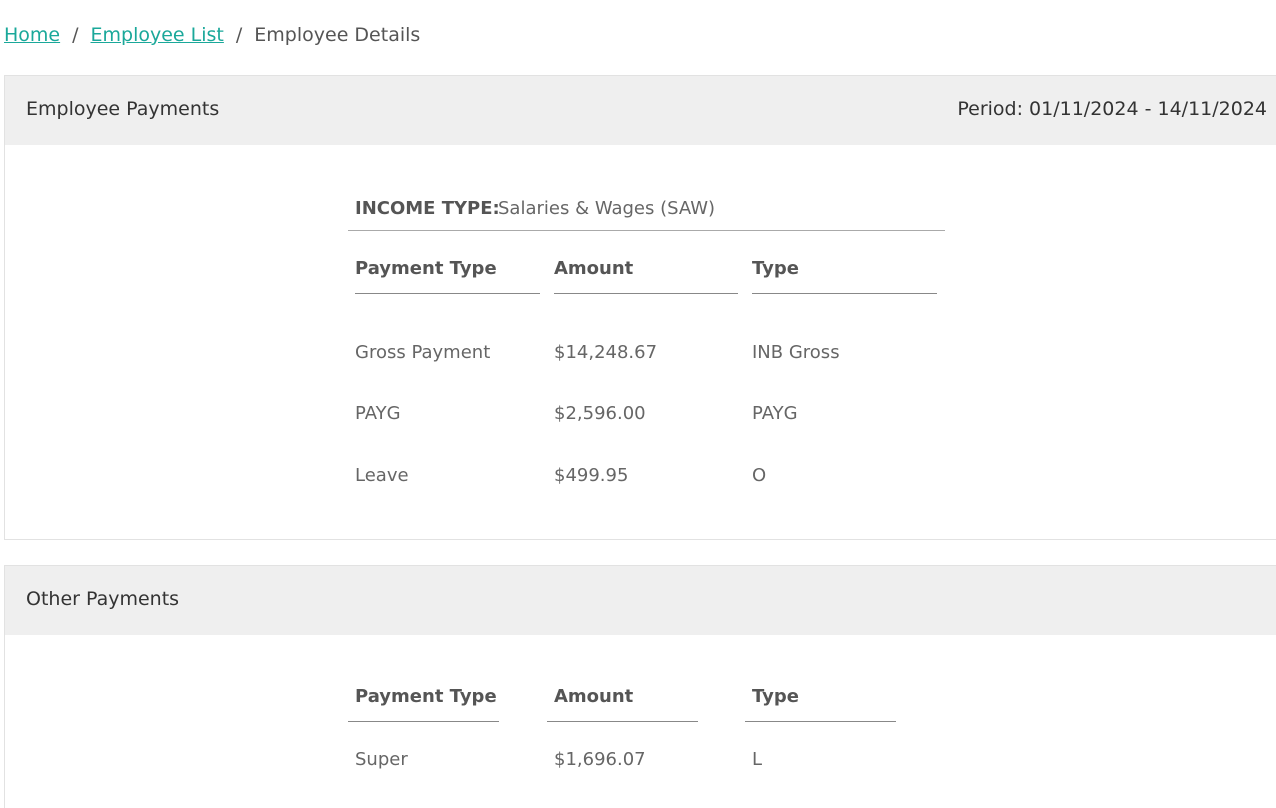 This screenshot has height=808, width=1276. Describe the element at coordinates (796, 352) in the screenshot. I see `type-cell: INB Gross` at that location.